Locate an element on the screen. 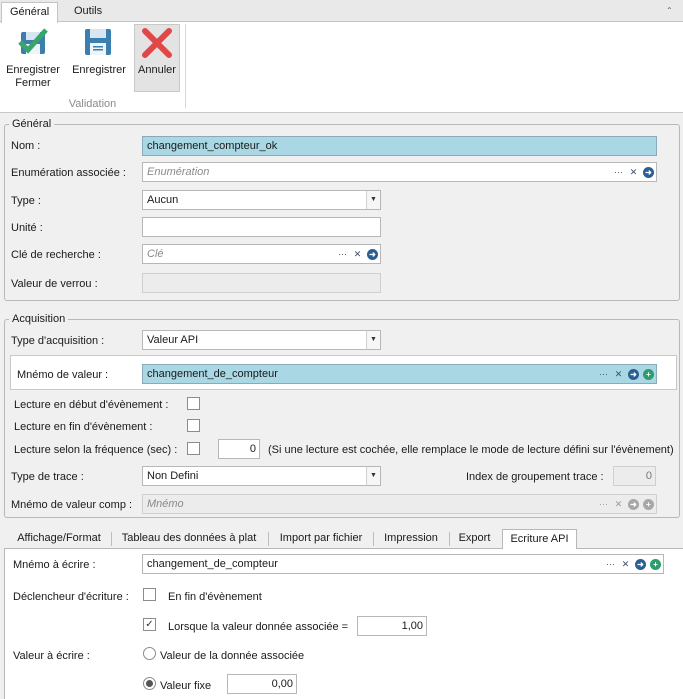  mnemo-valeur-field: changement_de_compteur ··· ✕ ➜ + is located at coordinates (399, 374).